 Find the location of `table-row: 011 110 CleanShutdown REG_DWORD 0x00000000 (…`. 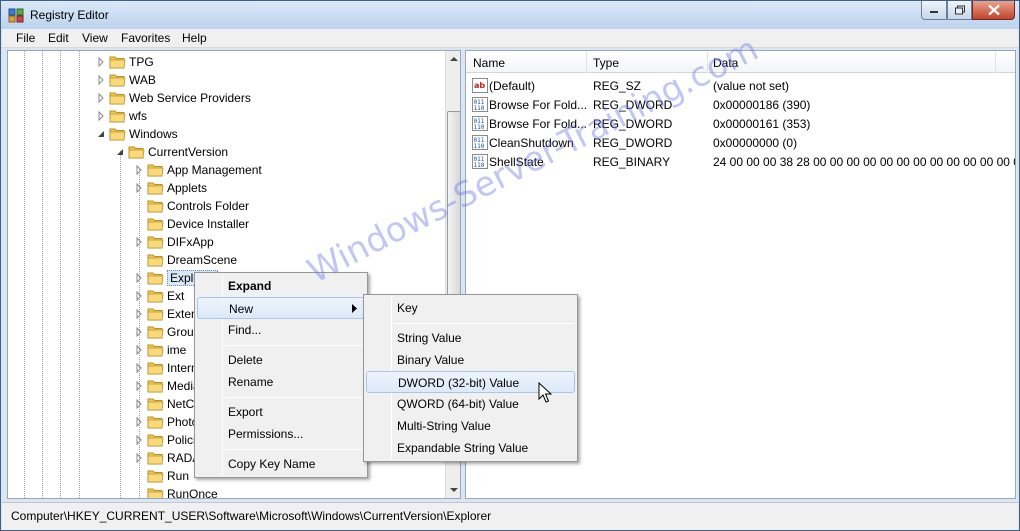

table-row: 011 110 CleanShutdown REG_DWORD 0x00000000 (… is located at coordinates (740, 142).